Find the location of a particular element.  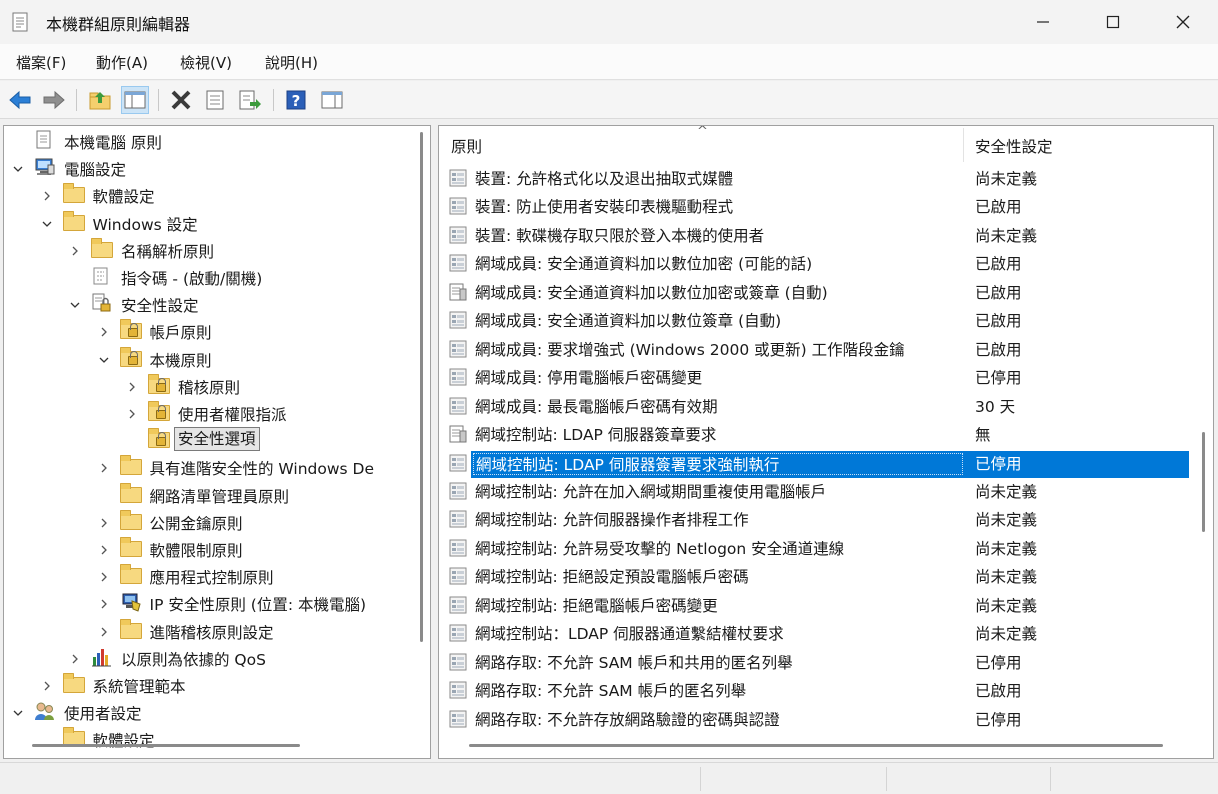

list-horizontal-scrollbar is located at coordinates (826, 745).